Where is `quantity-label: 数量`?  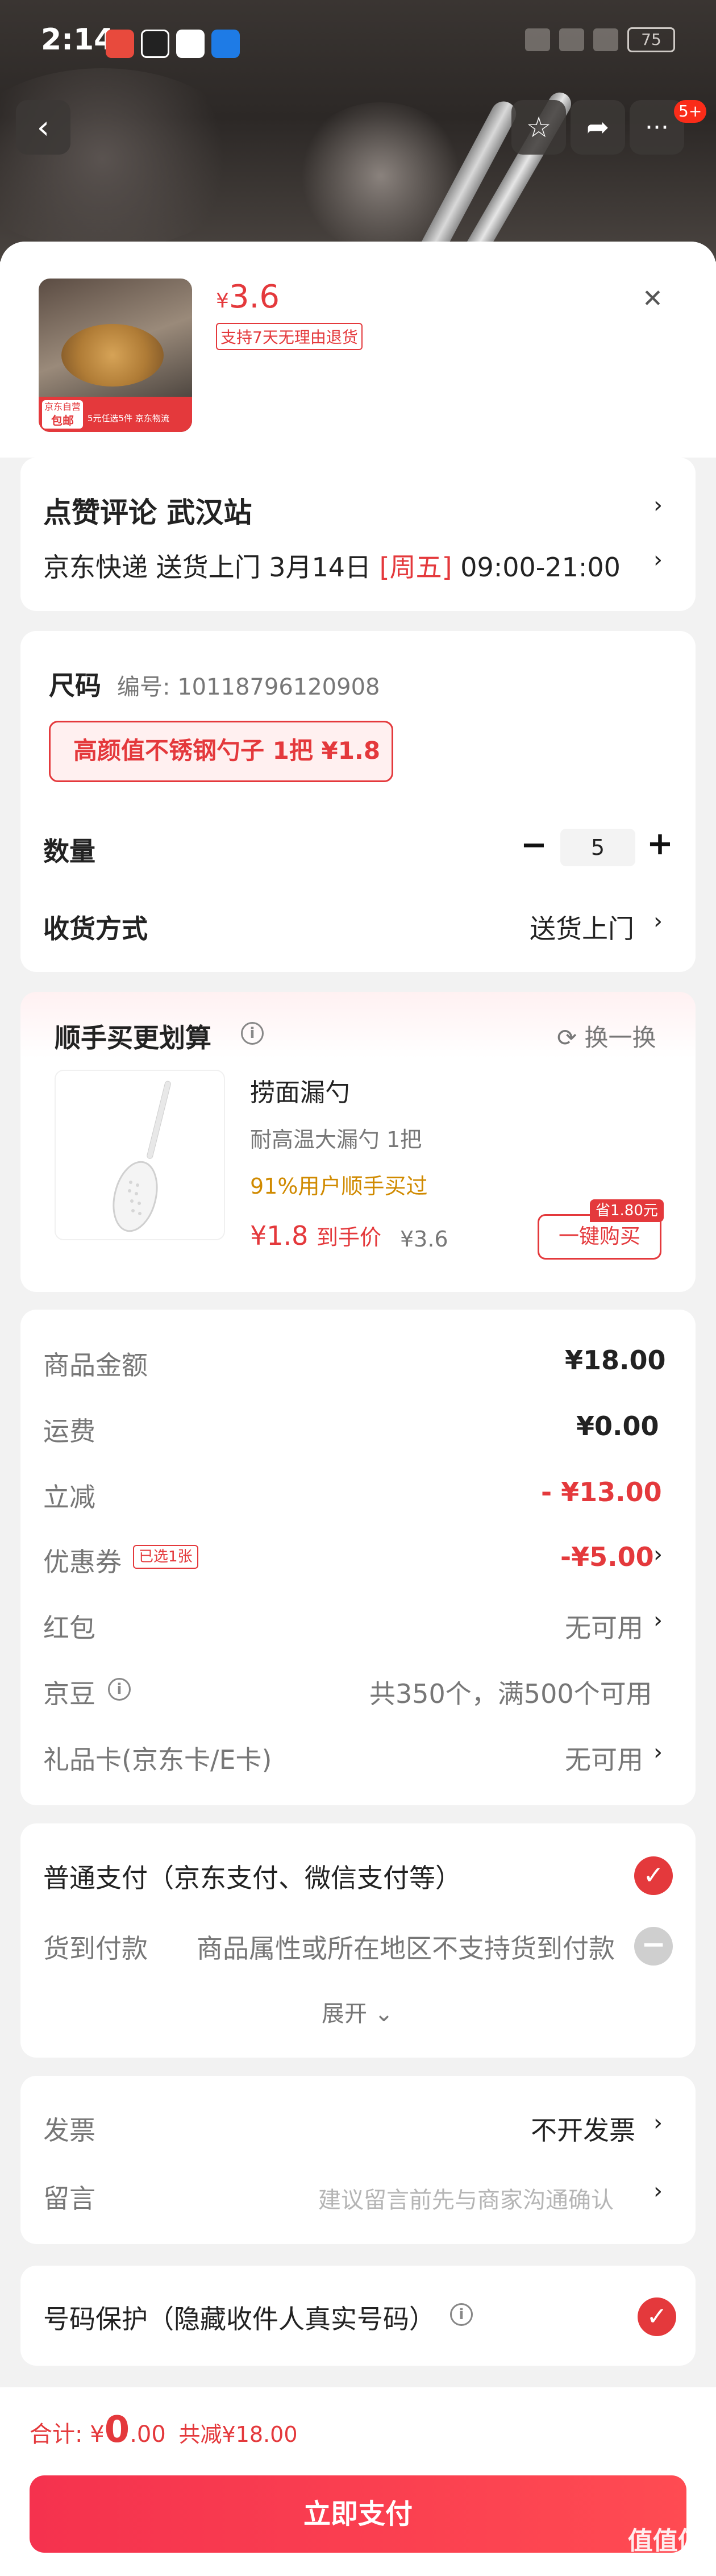
quantity-label: 数量 is located at coordinates (69, 851).